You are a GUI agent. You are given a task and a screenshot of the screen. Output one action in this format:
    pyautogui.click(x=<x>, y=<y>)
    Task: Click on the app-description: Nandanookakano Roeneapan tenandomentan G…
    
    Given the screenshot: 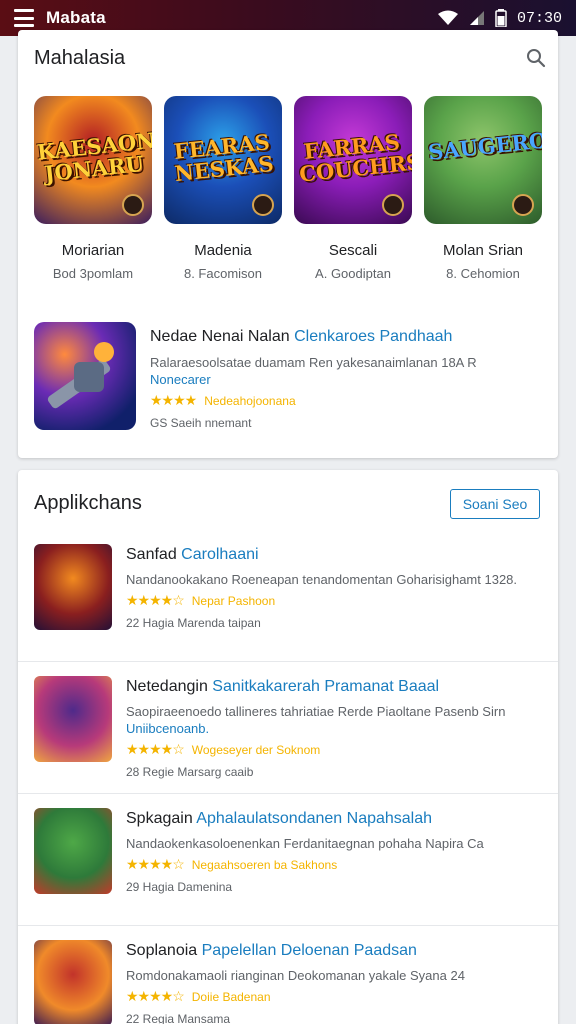 What is the action you would take?
    pyautogui.click(x=333, y=579)
    